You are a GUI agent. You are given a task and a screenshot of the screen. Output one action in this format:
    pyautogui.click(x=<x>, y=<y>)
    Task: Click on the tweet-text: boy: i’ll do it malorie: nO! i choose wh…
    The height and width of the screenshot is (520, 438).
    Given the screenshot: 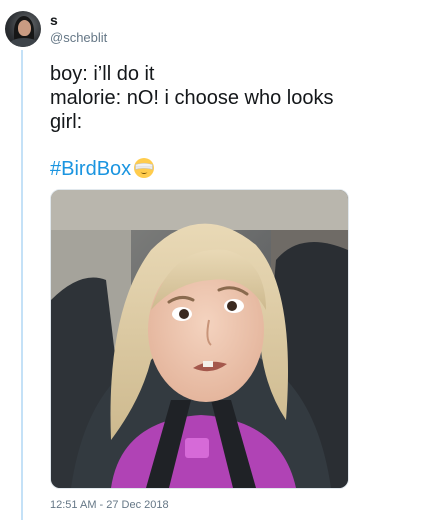 What is the action you would take?
    pyautogui.click(x=240, y=98)
    